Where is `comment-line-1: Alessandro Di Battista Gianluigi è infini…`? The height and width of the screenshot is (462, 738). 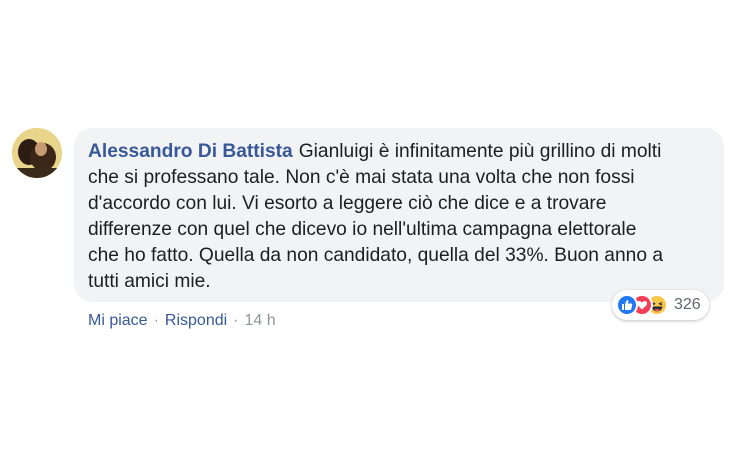
comment-line-1: Alessandro Di Battista Gianluigi è infini… is located at coordinates (399, 152).